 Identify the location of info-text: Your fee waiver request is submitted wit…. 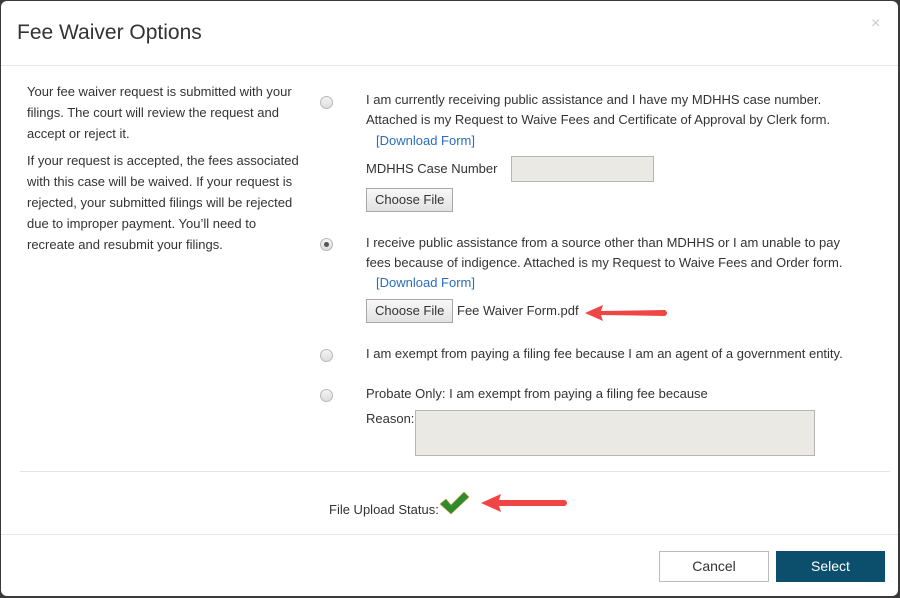
(164, 171).